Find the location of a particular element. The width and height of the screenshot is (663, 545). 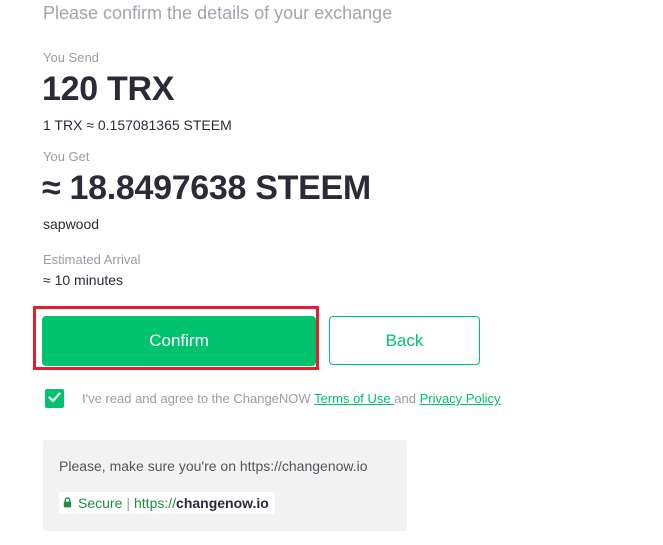

secure-url-badge: Secure | https://changenow.io is located at coordinates (167, 503).